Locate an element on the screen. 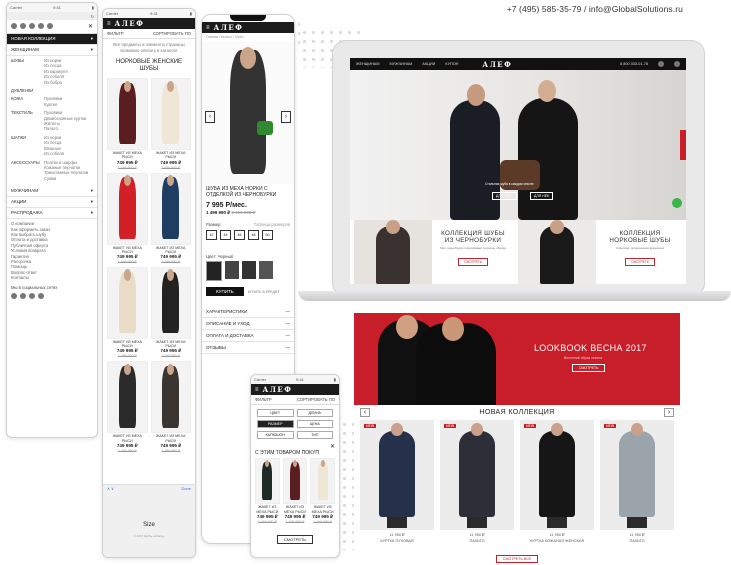 The height and width of the screenshot is (565, 731). lookbook-button: СМОТРЕТЬ is located at coordinates (589, 368).